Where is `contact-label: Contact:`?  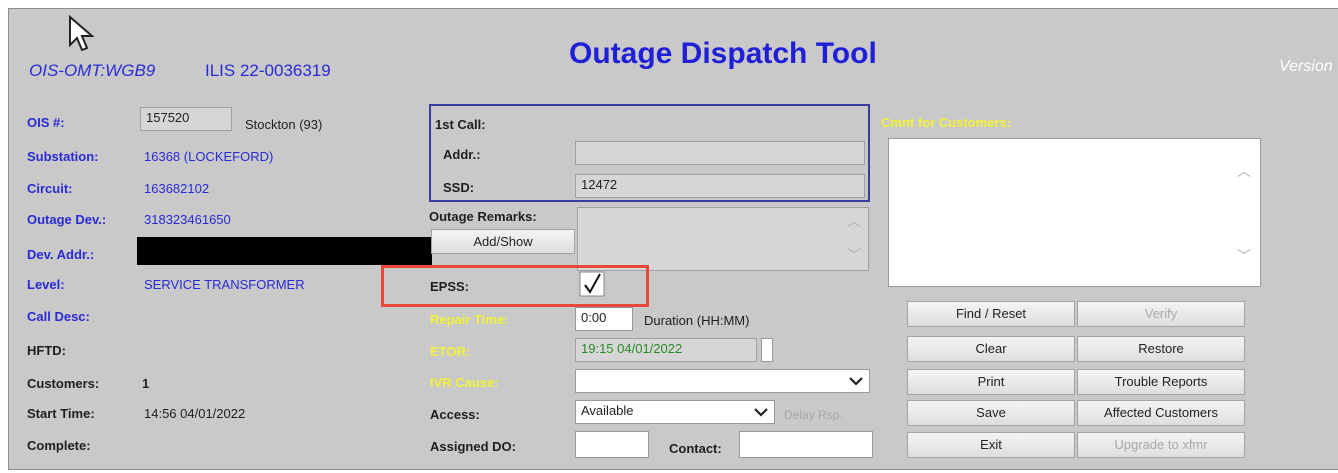
contact-label: Contact: is located at coordinates (695, 448).